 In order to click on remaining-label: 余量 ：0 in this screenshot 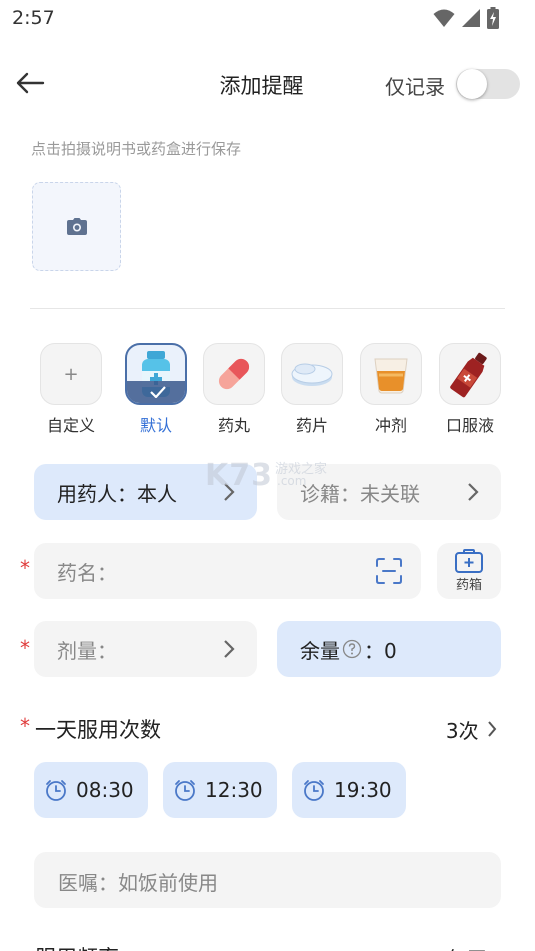, I will do `click(348, 649)`.